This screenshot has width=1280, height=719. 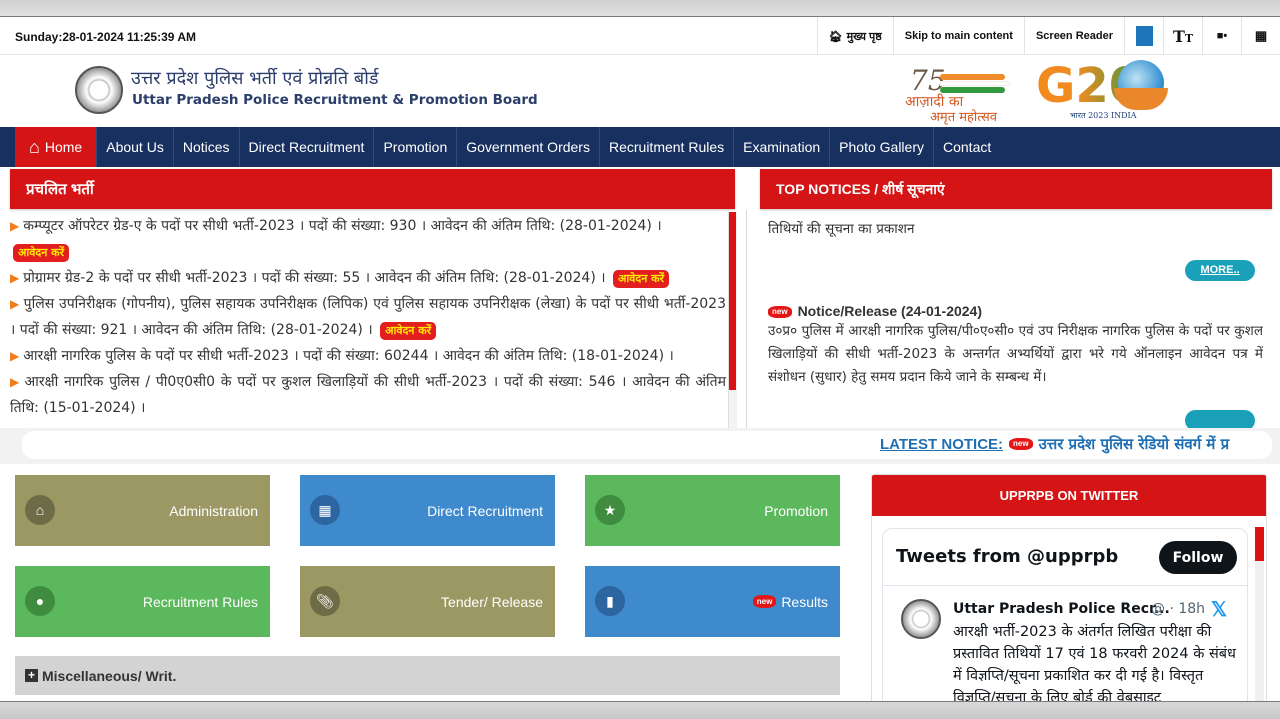 I want to click on latest-notice-text: उत्तर प्रदेश पुलिस रेडियो संवर्ग में प्र, so click(x=1134, y=444).